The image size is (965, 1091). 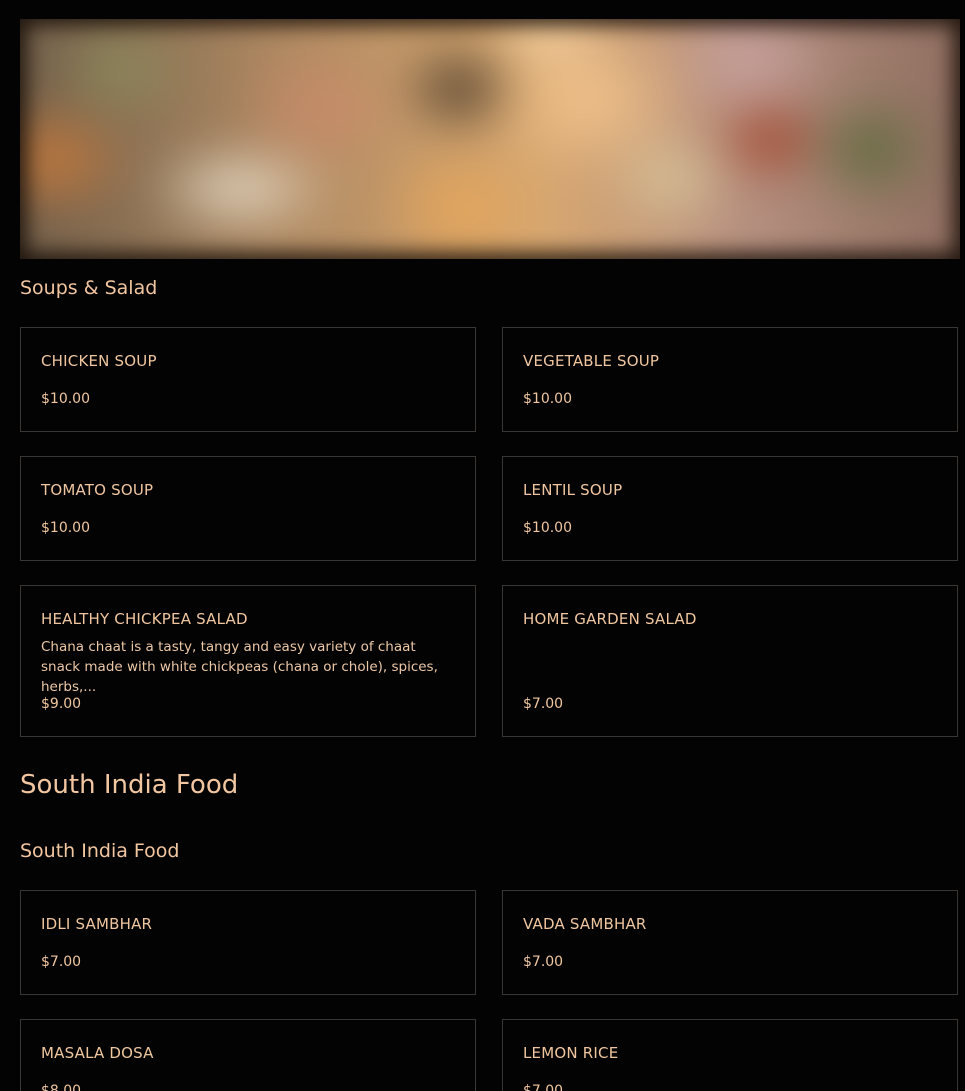 I want to click on menu-item-card: LENTIL SOUP $10.00, so click(x=730, y=508).